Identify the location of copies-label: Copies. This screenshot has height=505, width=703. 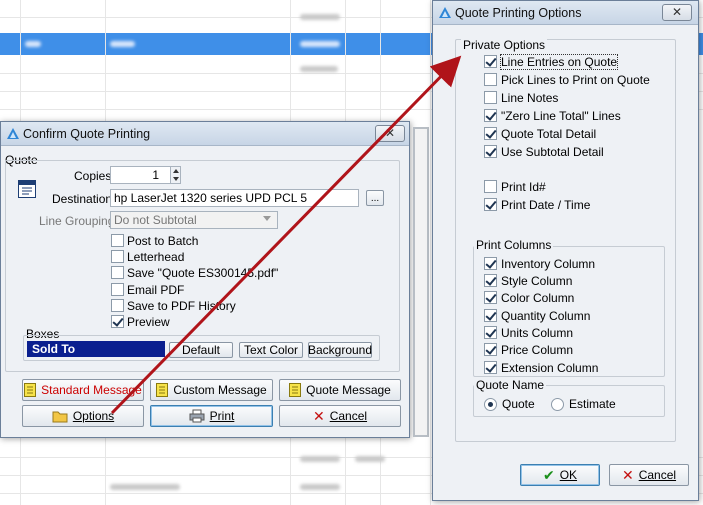
(93, 176).